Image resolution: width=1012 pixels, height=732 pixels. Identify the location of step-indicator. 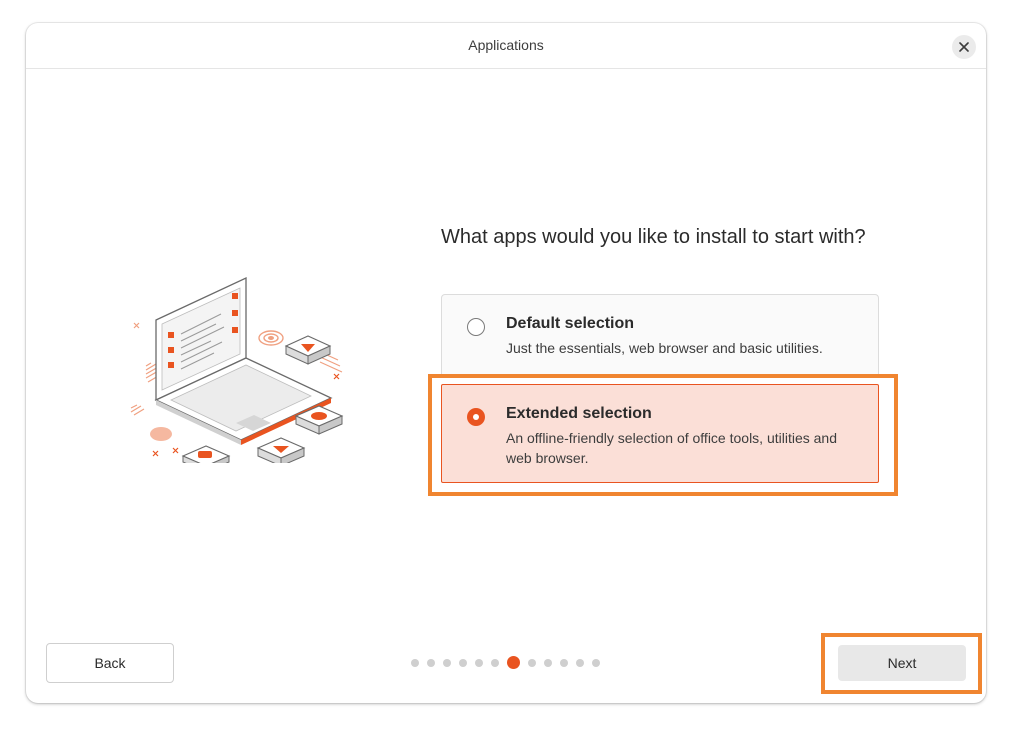
(511, 663).